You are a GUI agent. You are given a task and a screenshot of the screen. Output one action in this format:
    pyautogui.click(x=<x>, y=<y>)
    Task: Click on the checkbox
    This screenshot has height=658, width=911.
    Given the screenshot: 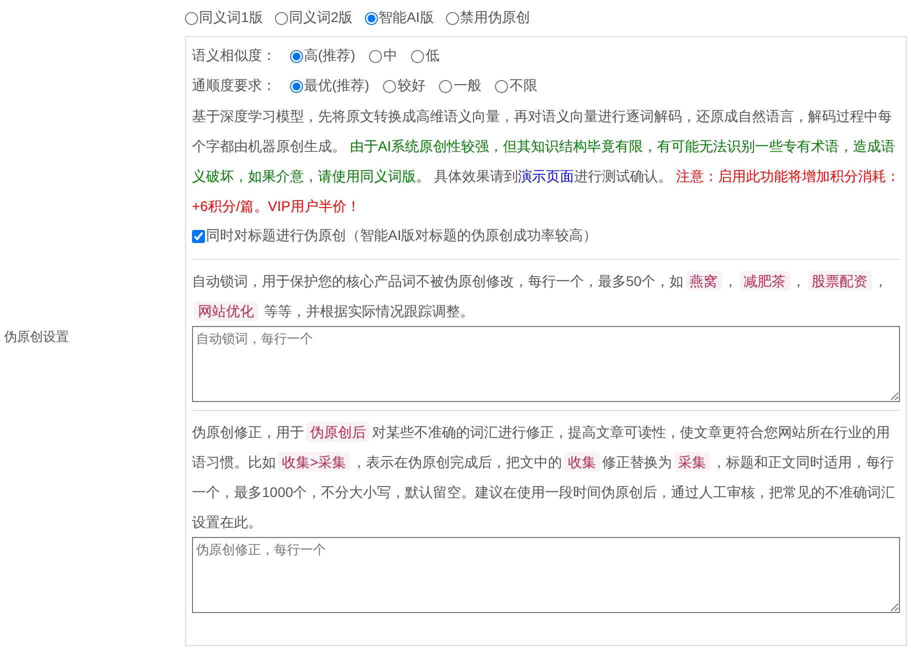 What is the action you would take?
    pyautogui.click(x=198, y=236)
    